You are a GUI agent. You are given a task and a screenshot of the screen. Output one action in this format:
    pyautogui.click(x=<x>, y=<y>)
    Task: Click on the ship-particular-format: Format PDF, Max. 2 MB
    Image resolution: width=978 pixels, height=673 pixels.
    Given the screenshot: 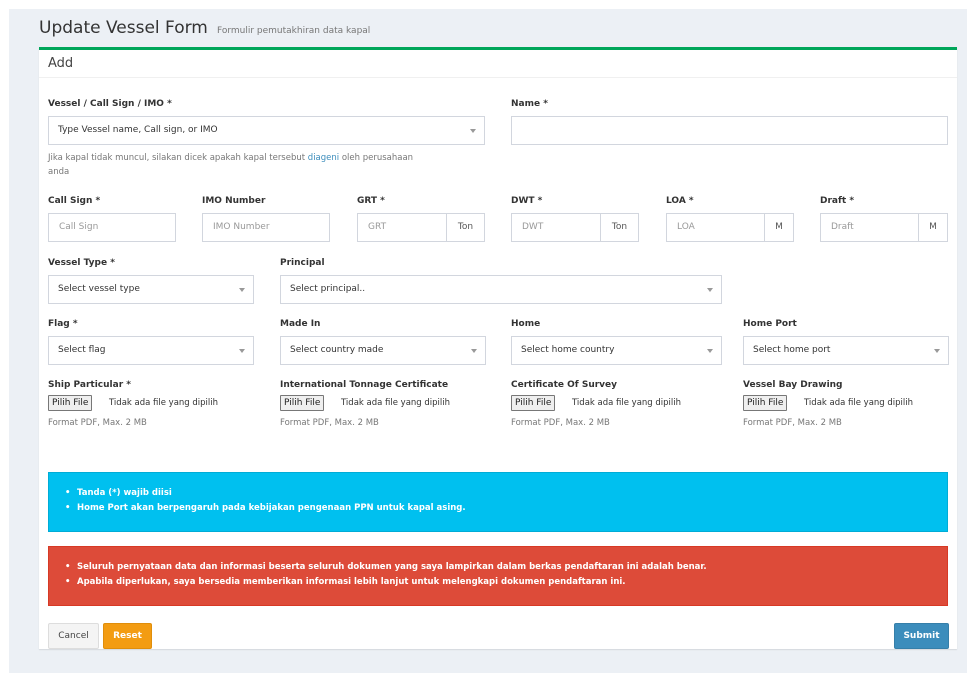 What is the action you would take?
    pyautogui.click(x=97, y=423)
    